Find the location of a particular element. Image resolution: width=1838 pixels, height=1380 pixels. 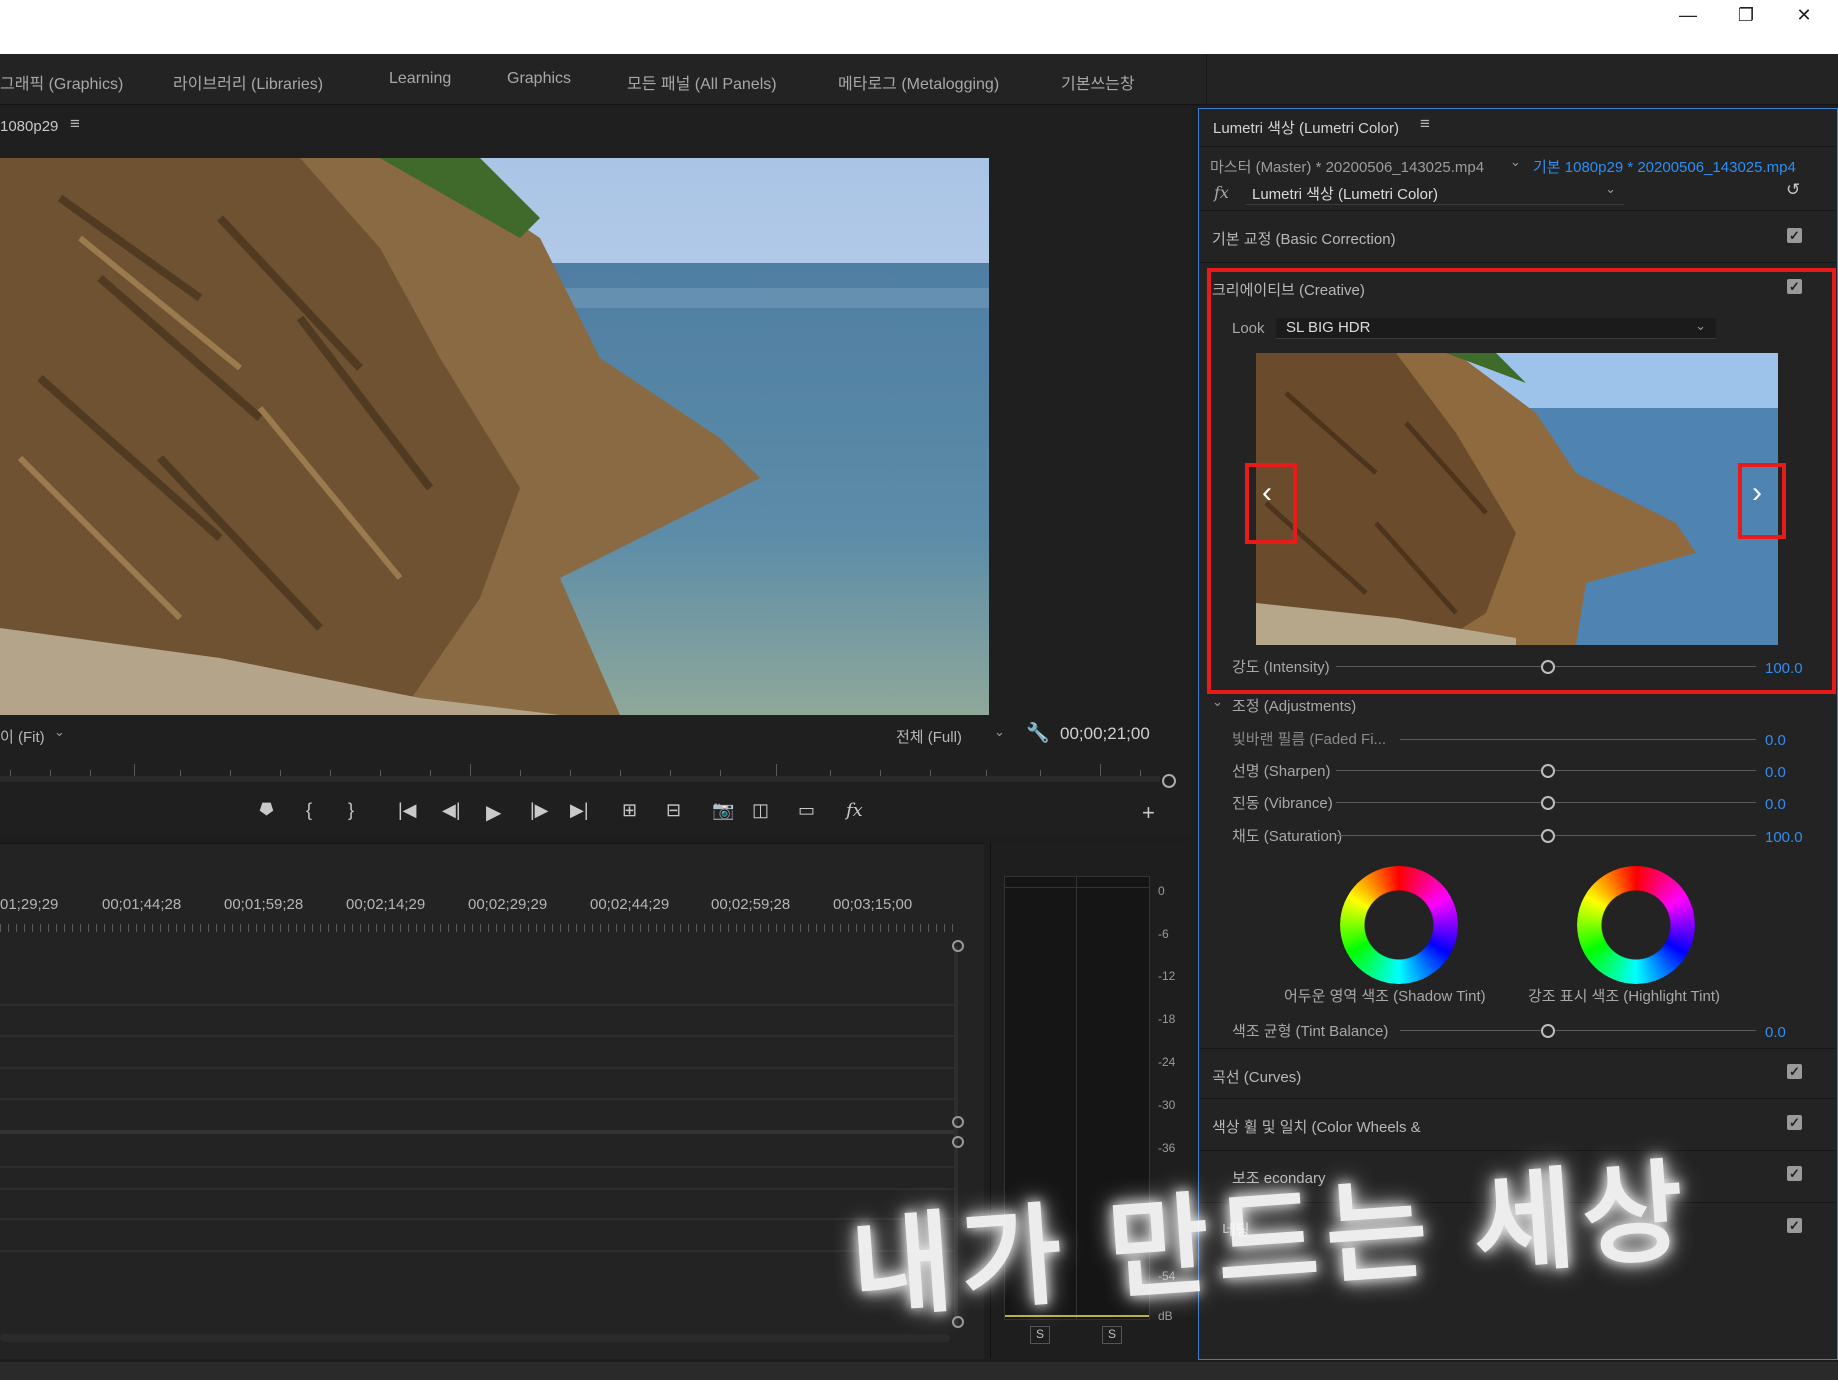

sharpen-label: 선명 (Sharpen) is located at coordinates (1281, 771).